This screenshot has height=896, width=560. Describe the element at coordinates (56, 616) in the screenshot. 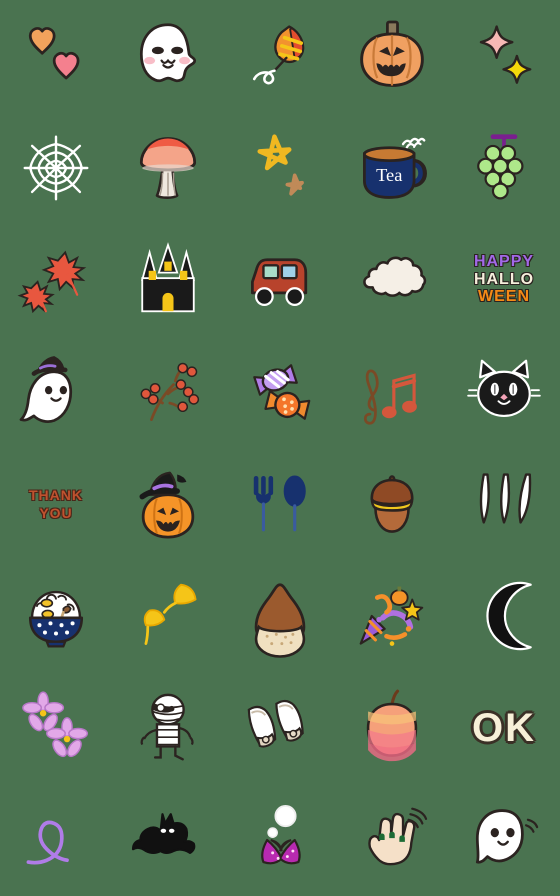

I see `emoji-cell-rice-bowl` at that location.